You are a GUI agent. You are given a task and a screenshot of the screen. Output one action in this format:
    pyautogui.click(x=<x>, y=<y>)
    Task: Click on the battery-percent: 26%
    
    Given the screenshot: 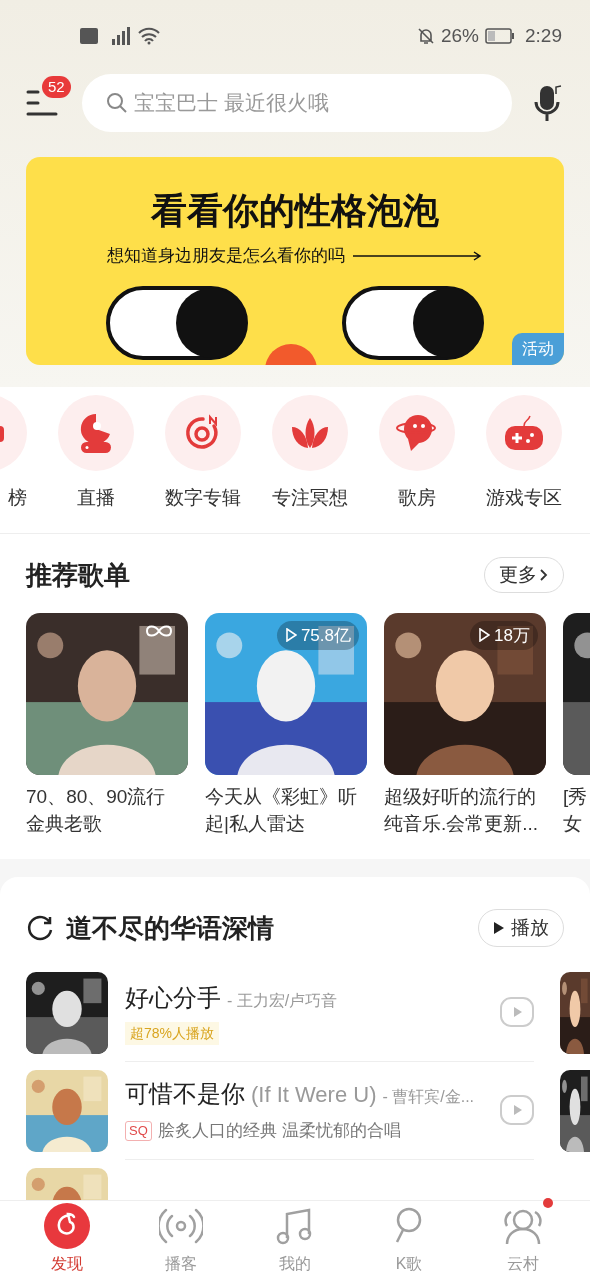 What is the action you would take?
    pyautogui.click(x=460, y=35)
    